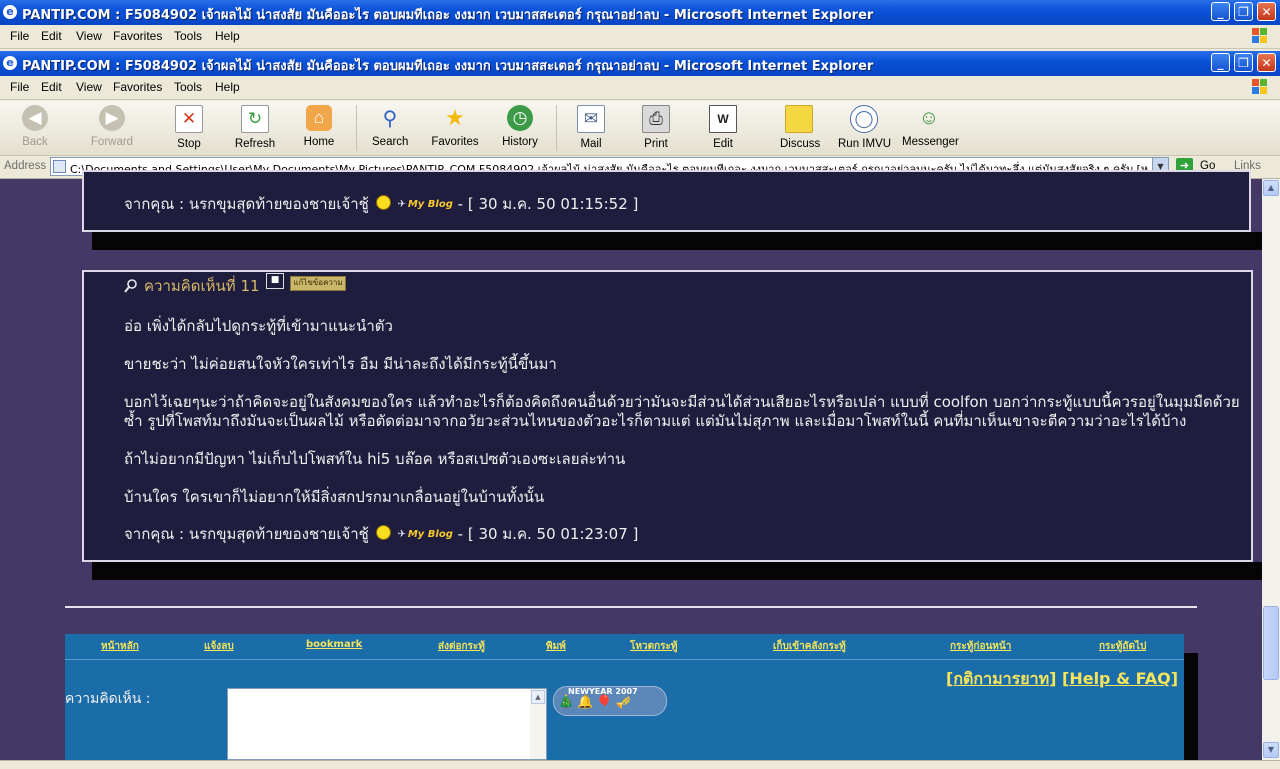 This screenshot has height=769, width=1280. What do you see at coordinates (1191, 706) in the screenshot?
I see `panel-shadow` at bounding box center [1191, 706].